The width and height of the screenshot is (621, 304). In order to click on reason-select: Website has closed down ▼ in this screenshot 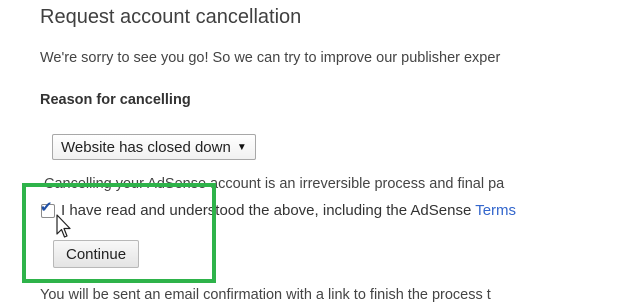, I will do `click(154, 147)`.